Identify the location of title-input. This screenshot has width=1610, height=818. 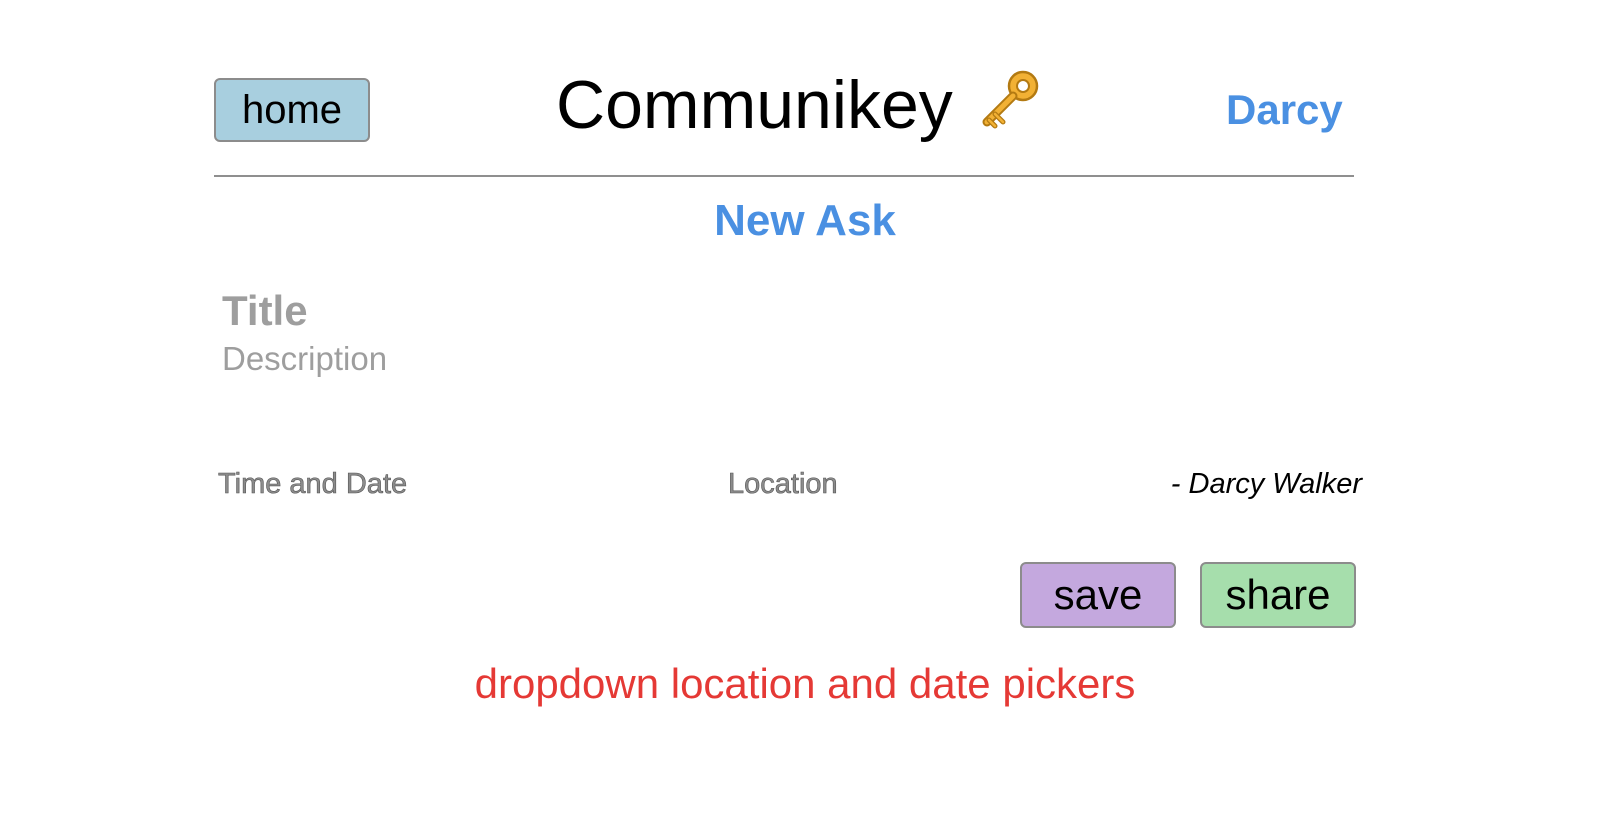
(522, 311).